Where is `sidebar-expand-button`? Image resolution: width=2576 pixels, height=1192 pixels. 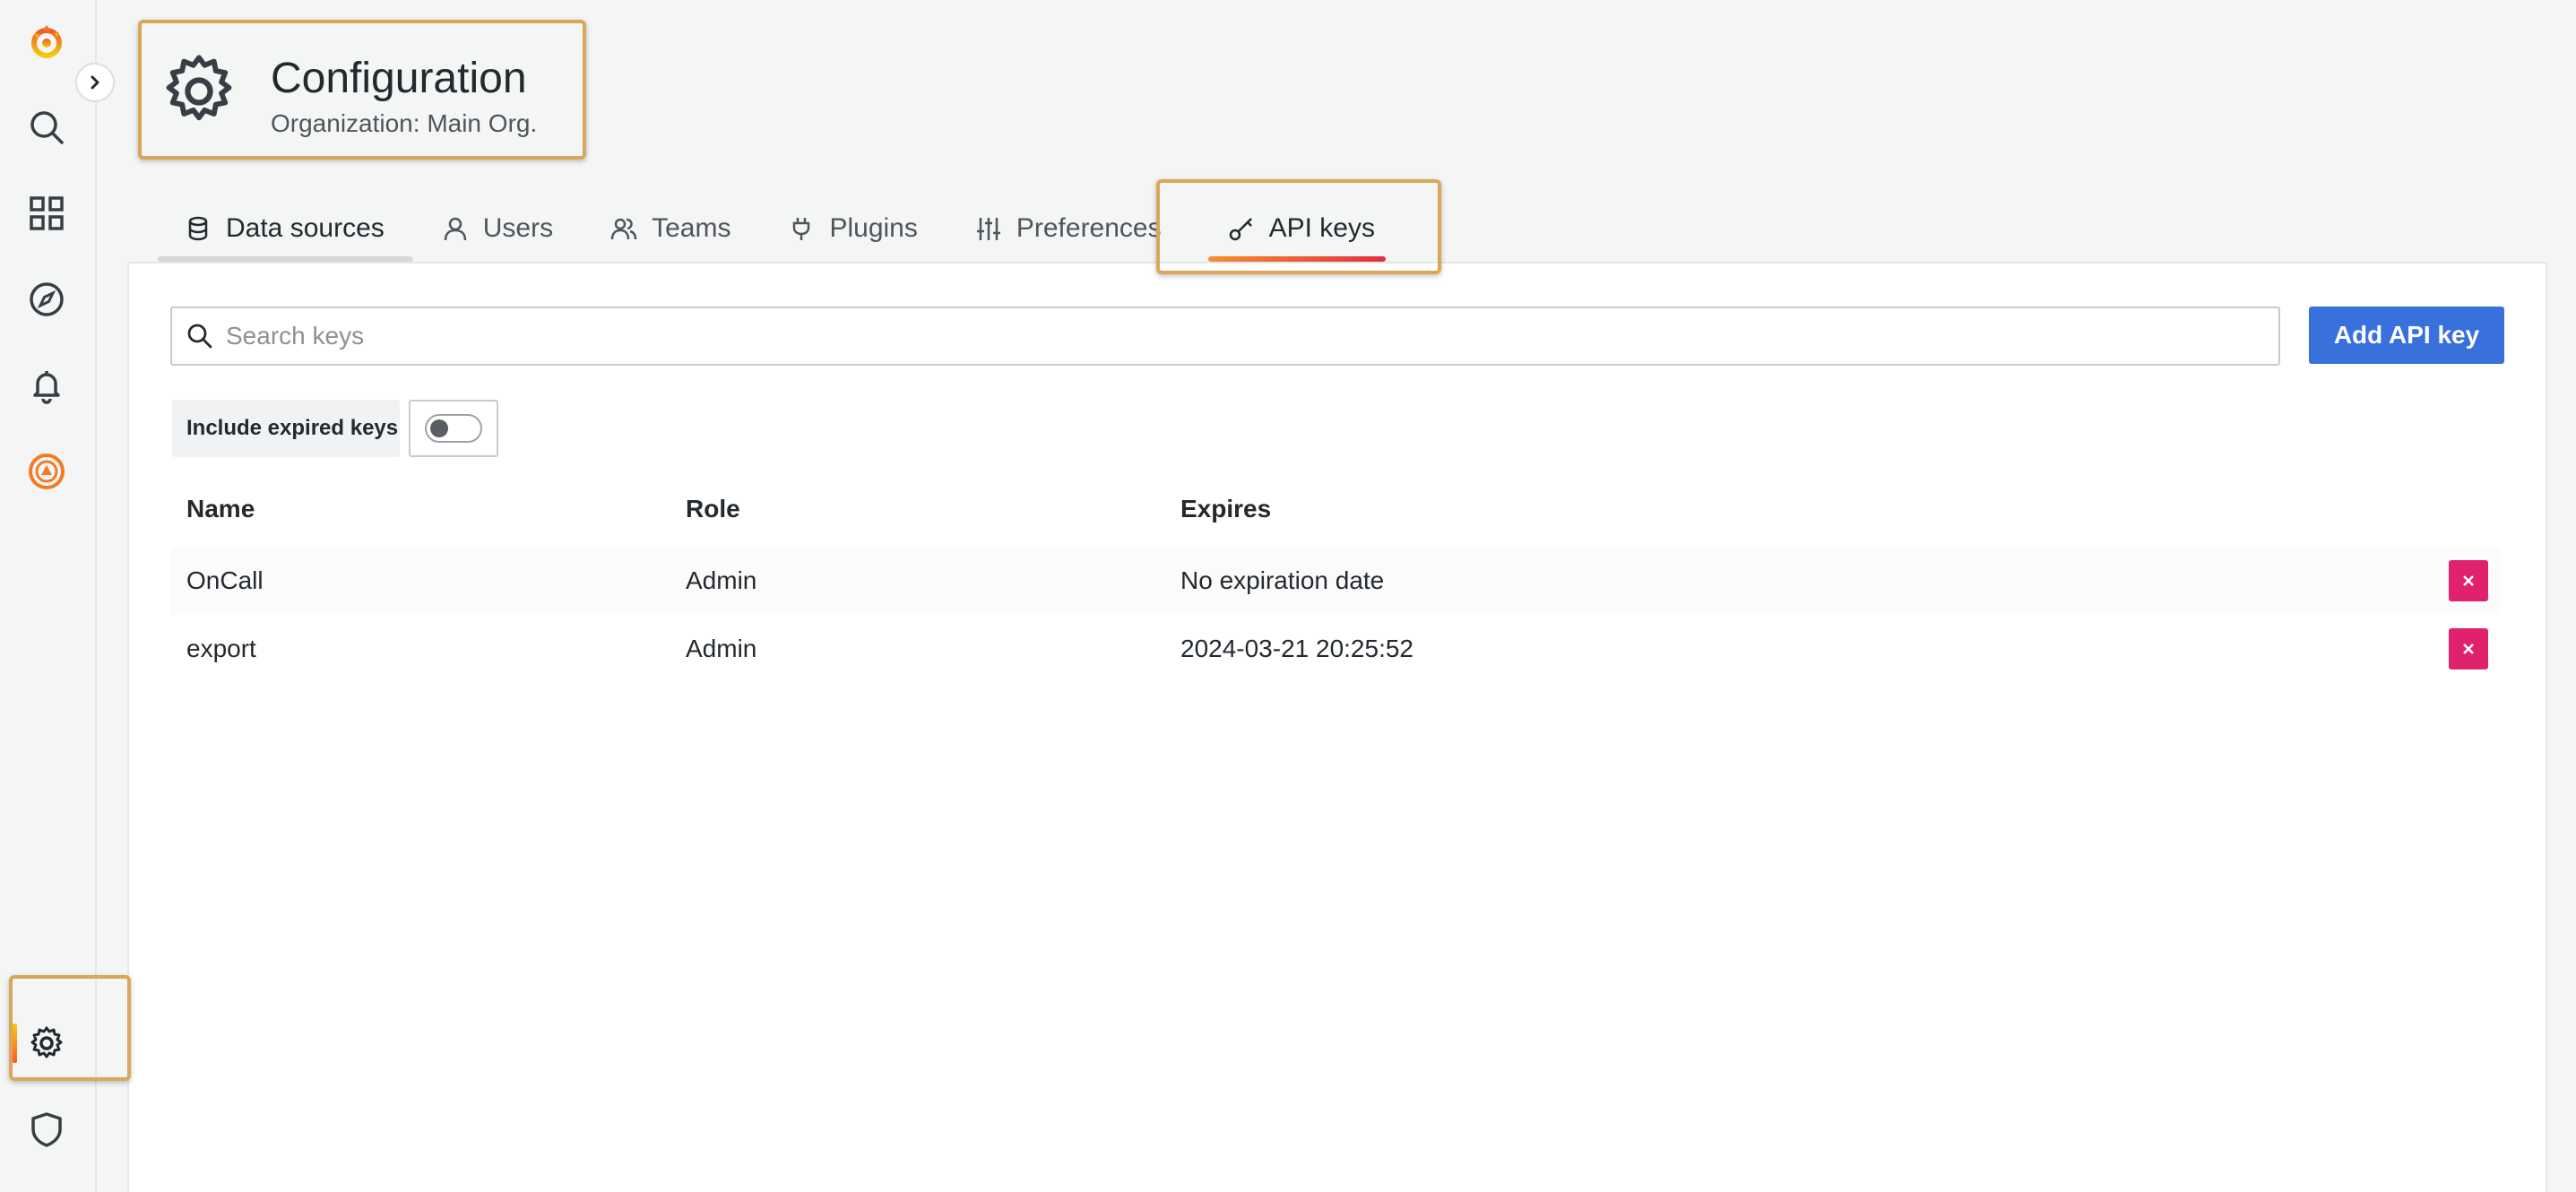
sidebar-expand-button is located at coordinates (95, 82).